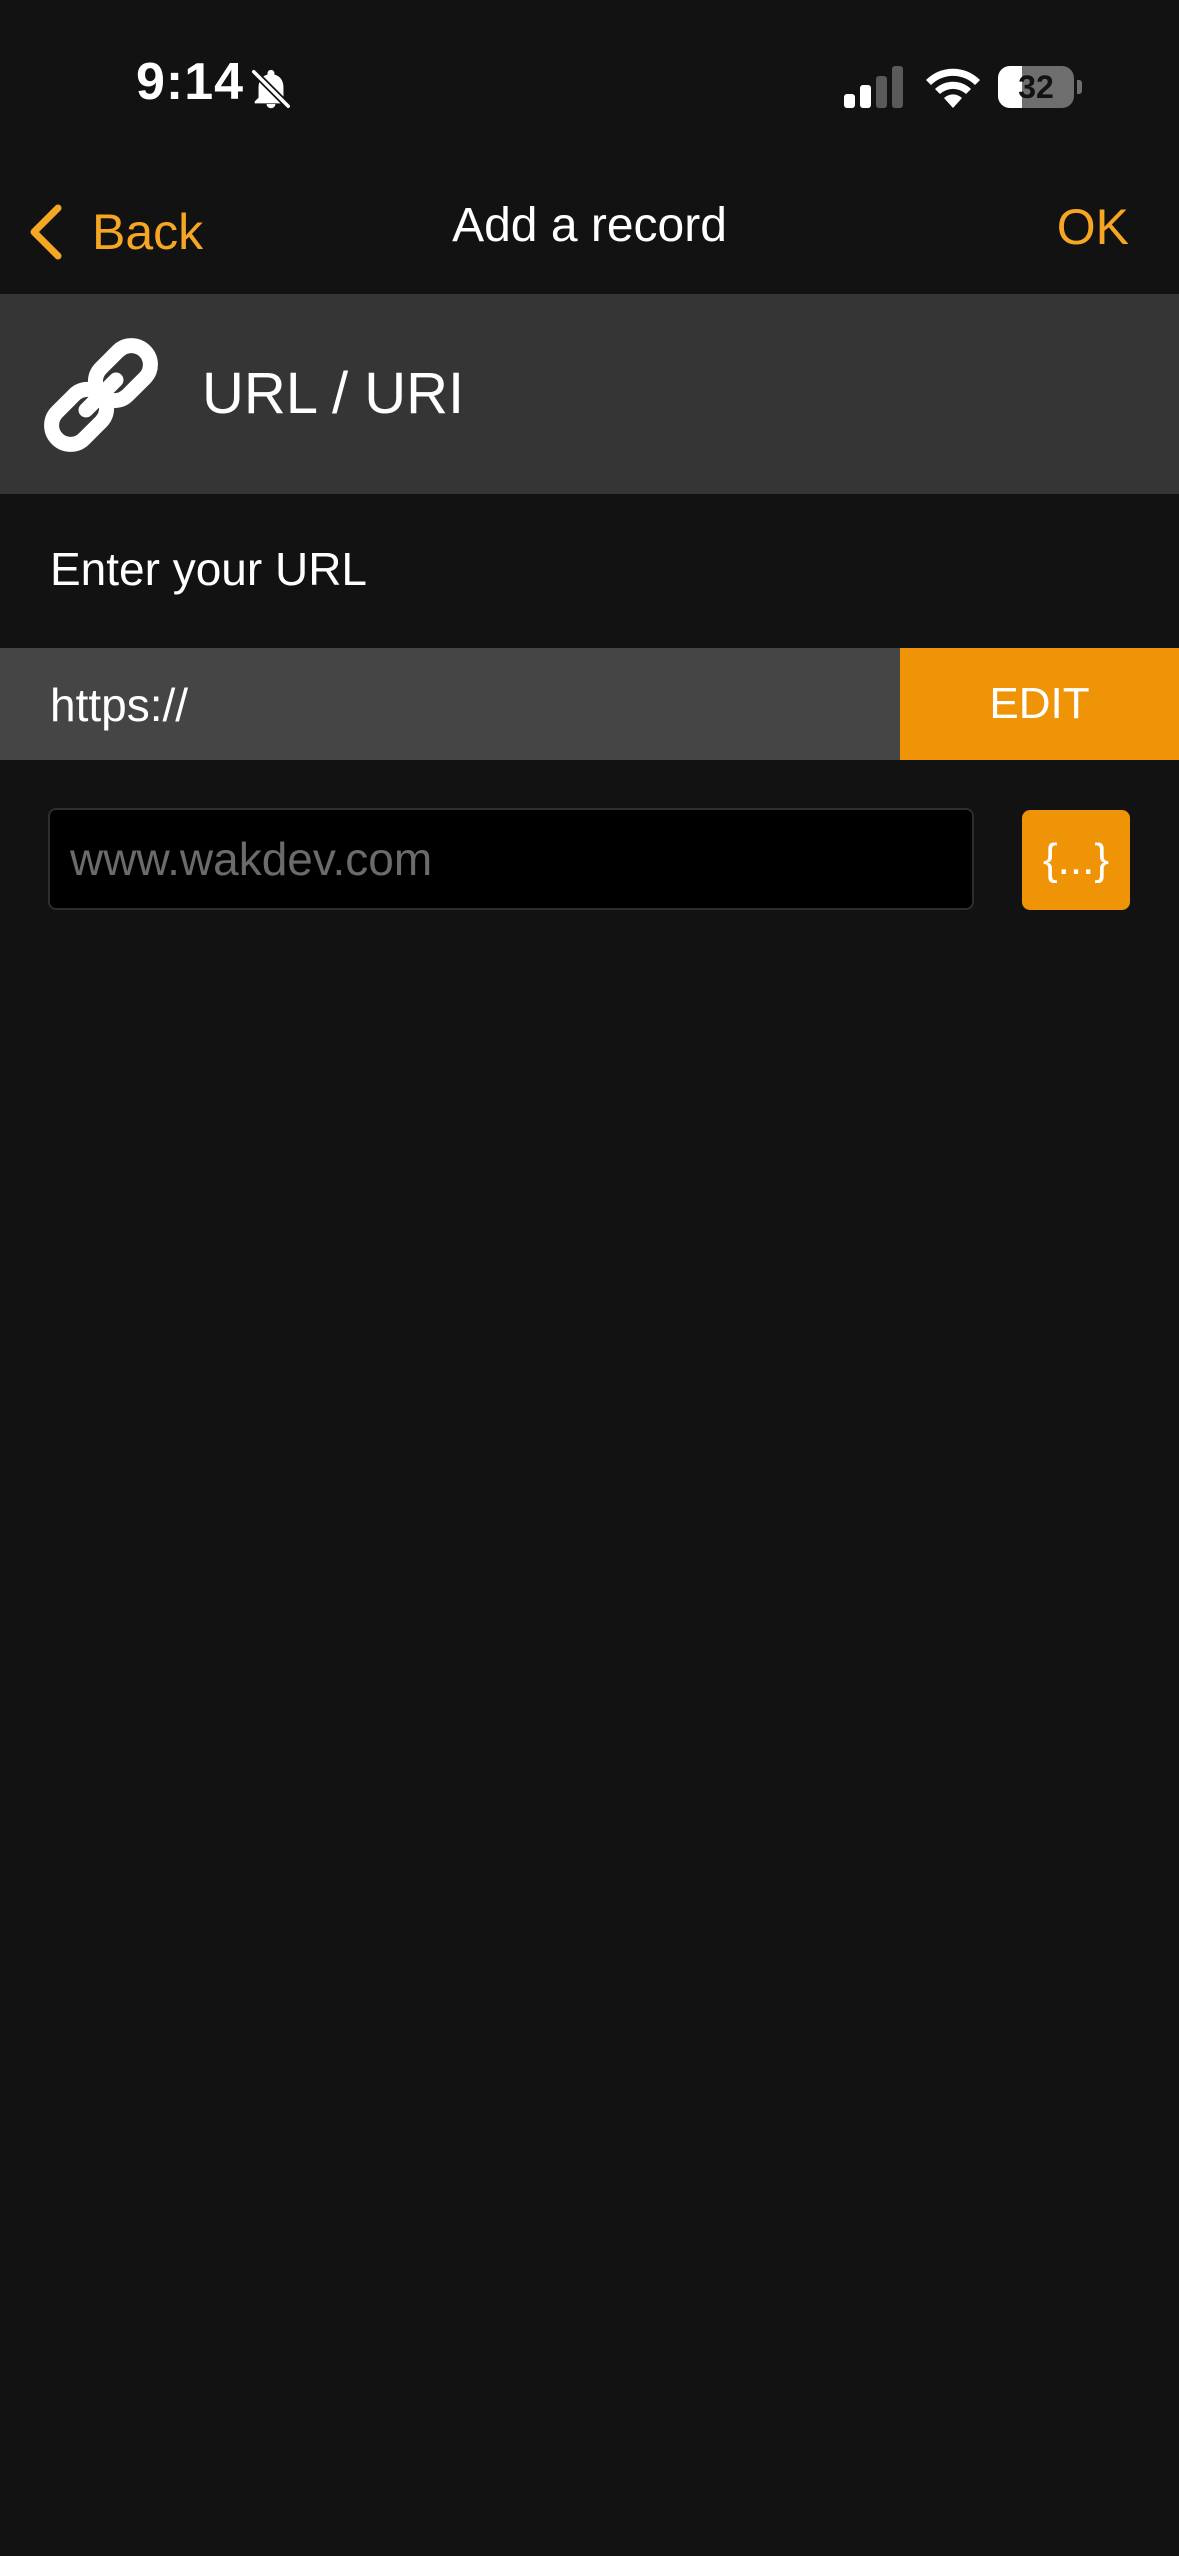 The width and height of the screenshot is (1179, 2556). What do you see at coordinates (190, 82) in the screenshot?
I see `status-time: 9:14` at bounding box center [190, 82].